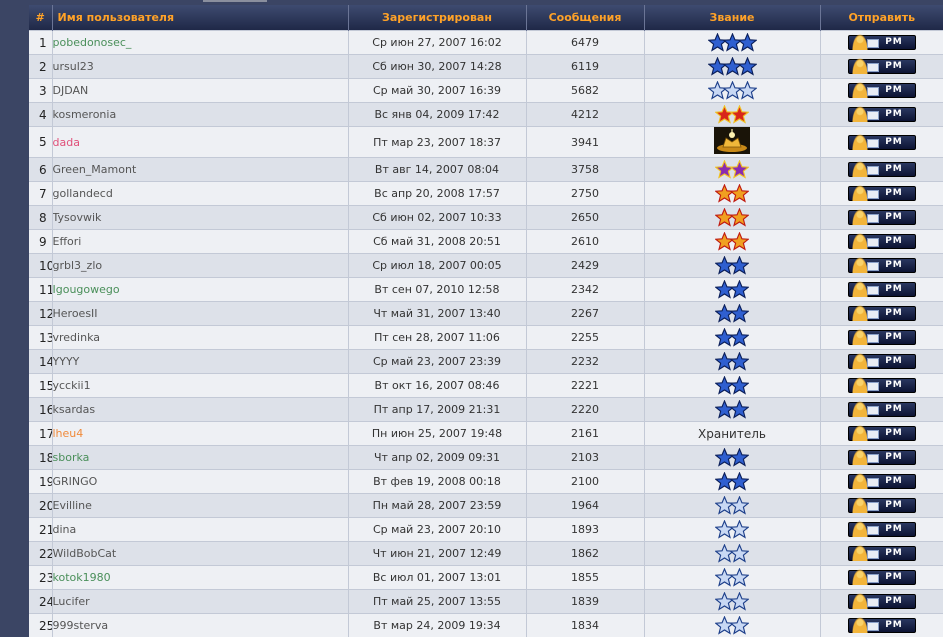  Describe the element at coordinates (64, 529) in the screenshot. I see `username-link: dina` at that location.